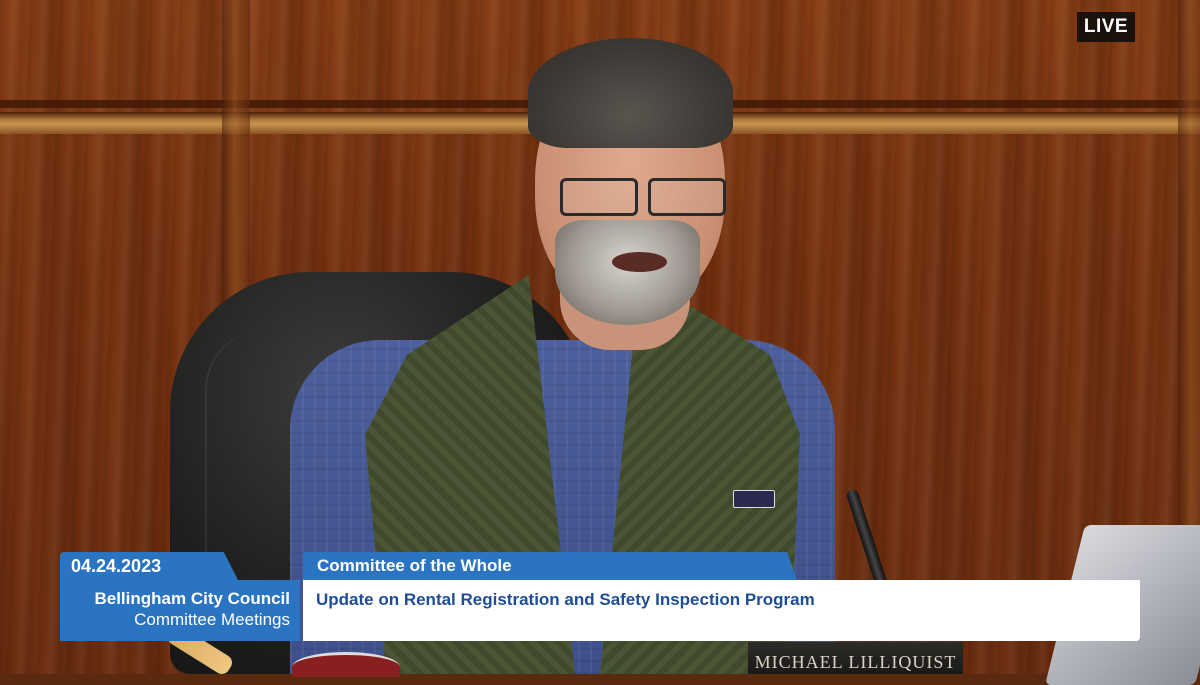 The image size is (1200, 685). I want to click on organization-subtitle: Committee Meetings, so click(212, 619).